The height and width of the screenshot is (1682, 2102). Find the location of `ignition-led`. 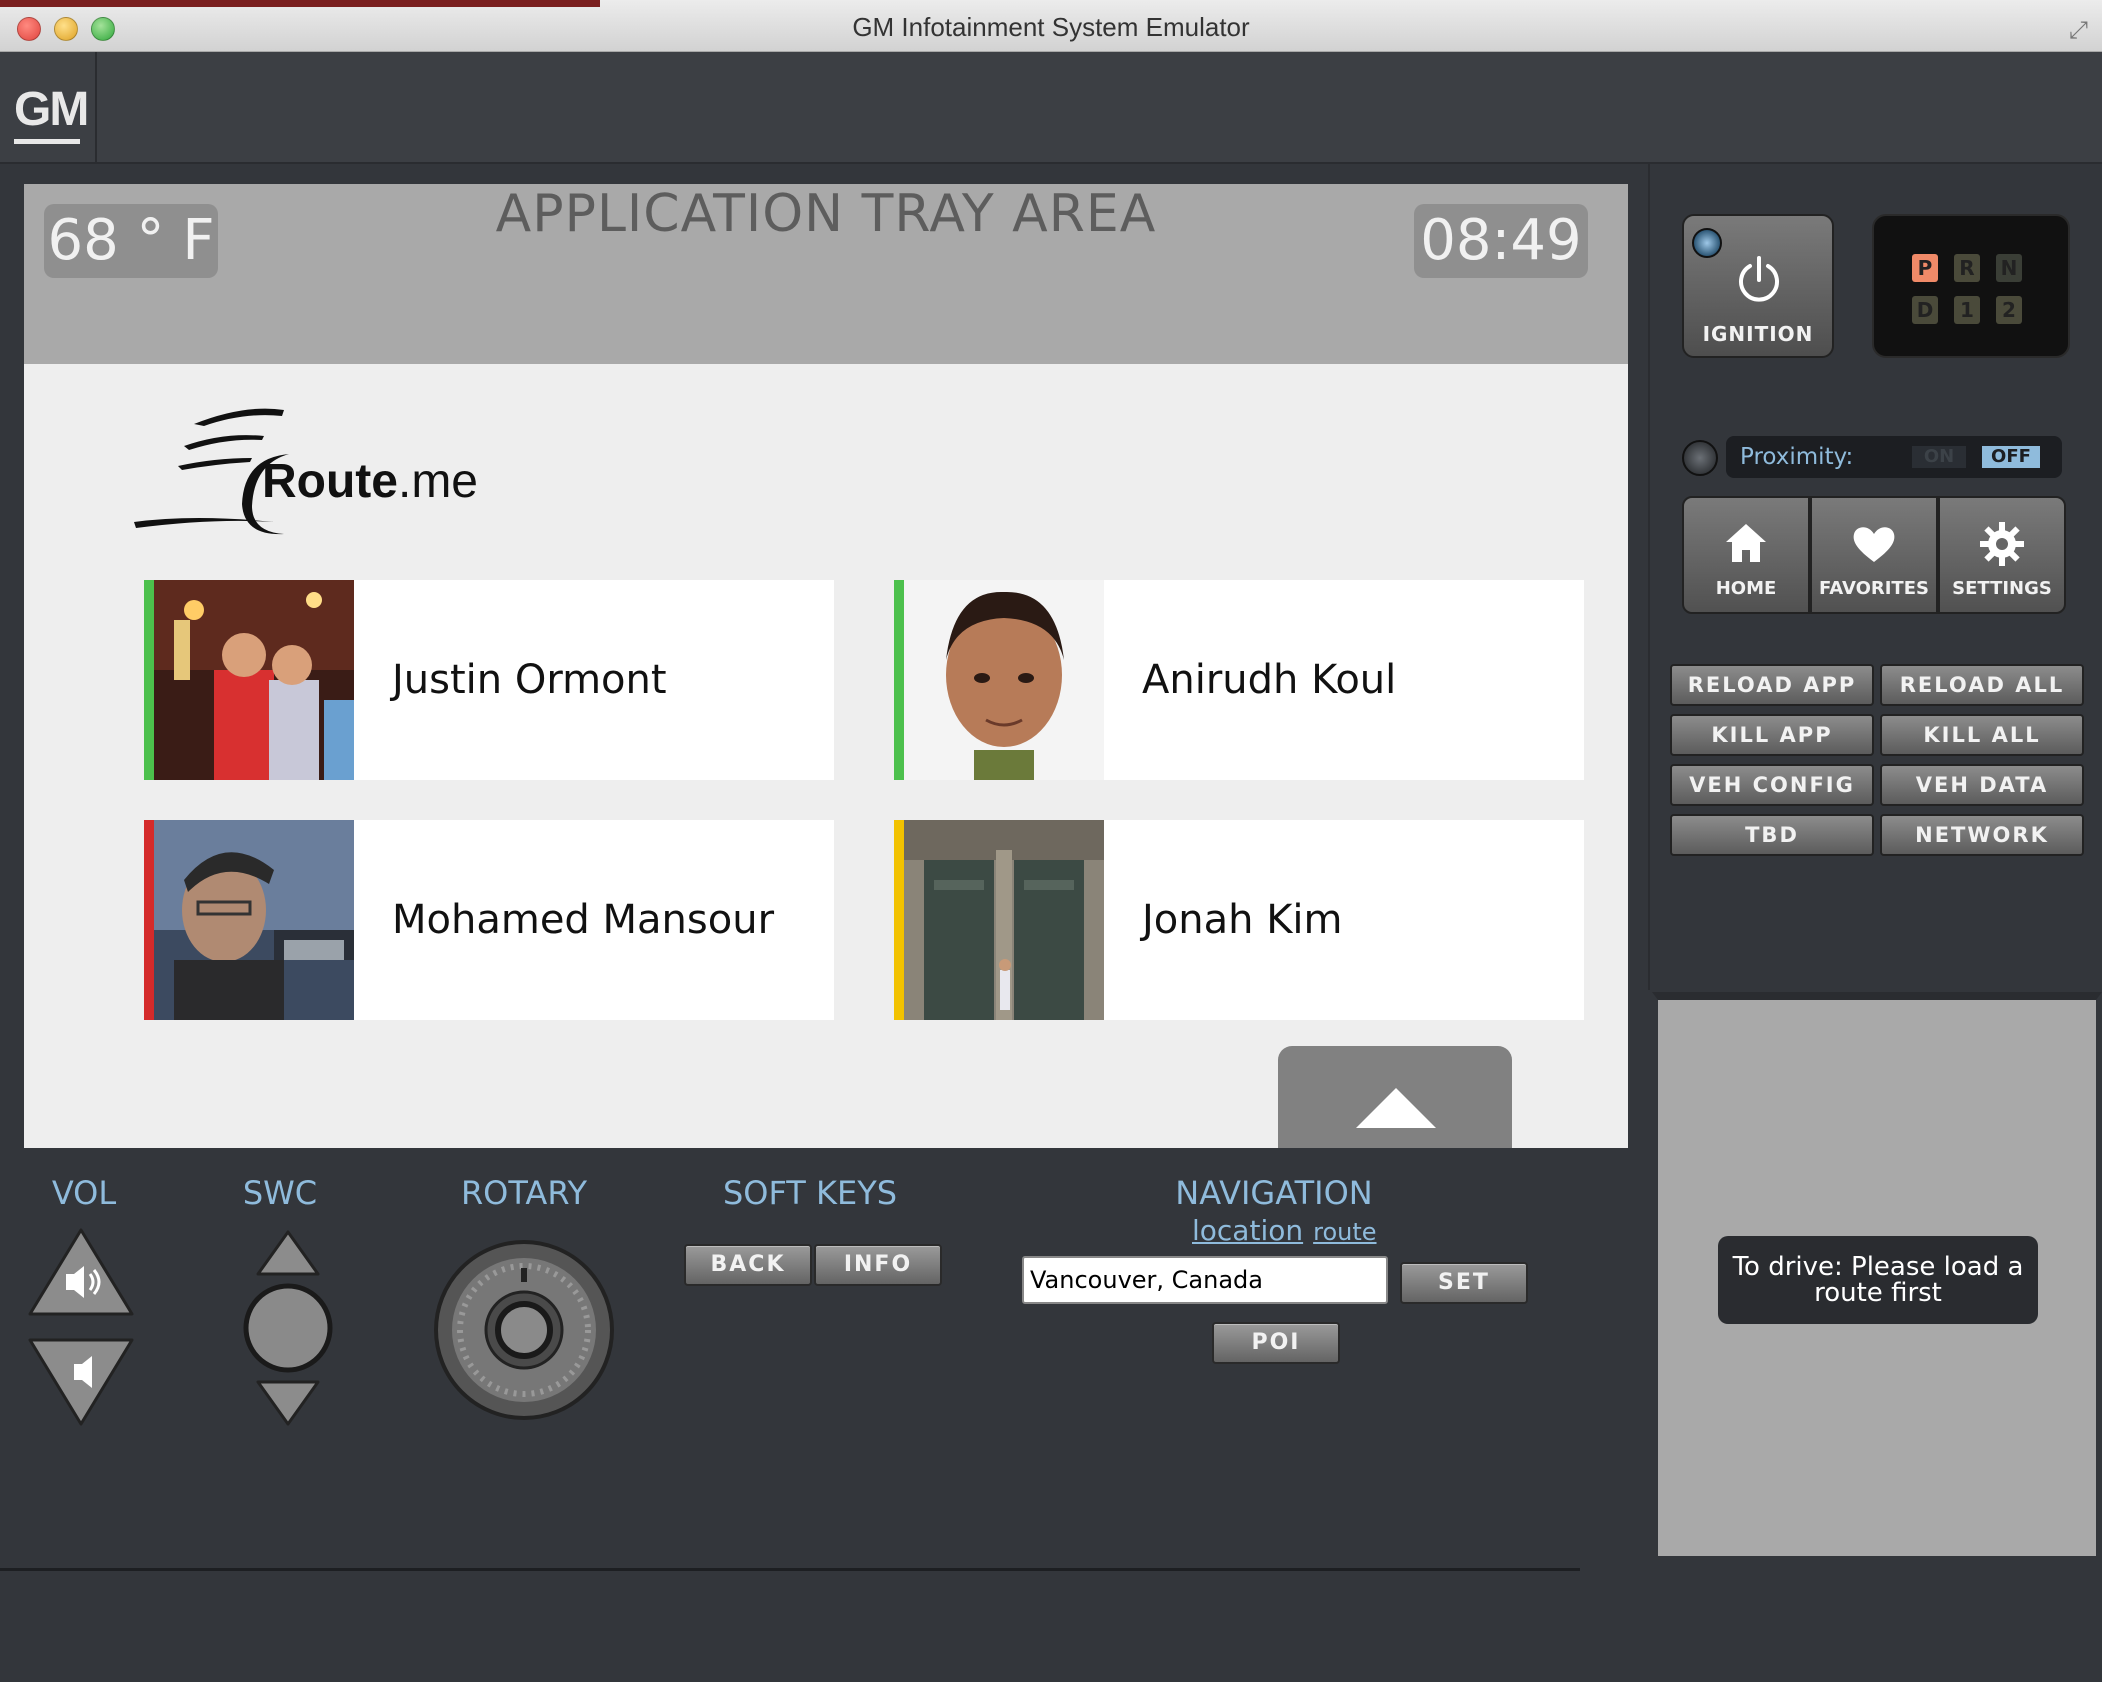

ignition-led is located at coordinates (1707, 243).